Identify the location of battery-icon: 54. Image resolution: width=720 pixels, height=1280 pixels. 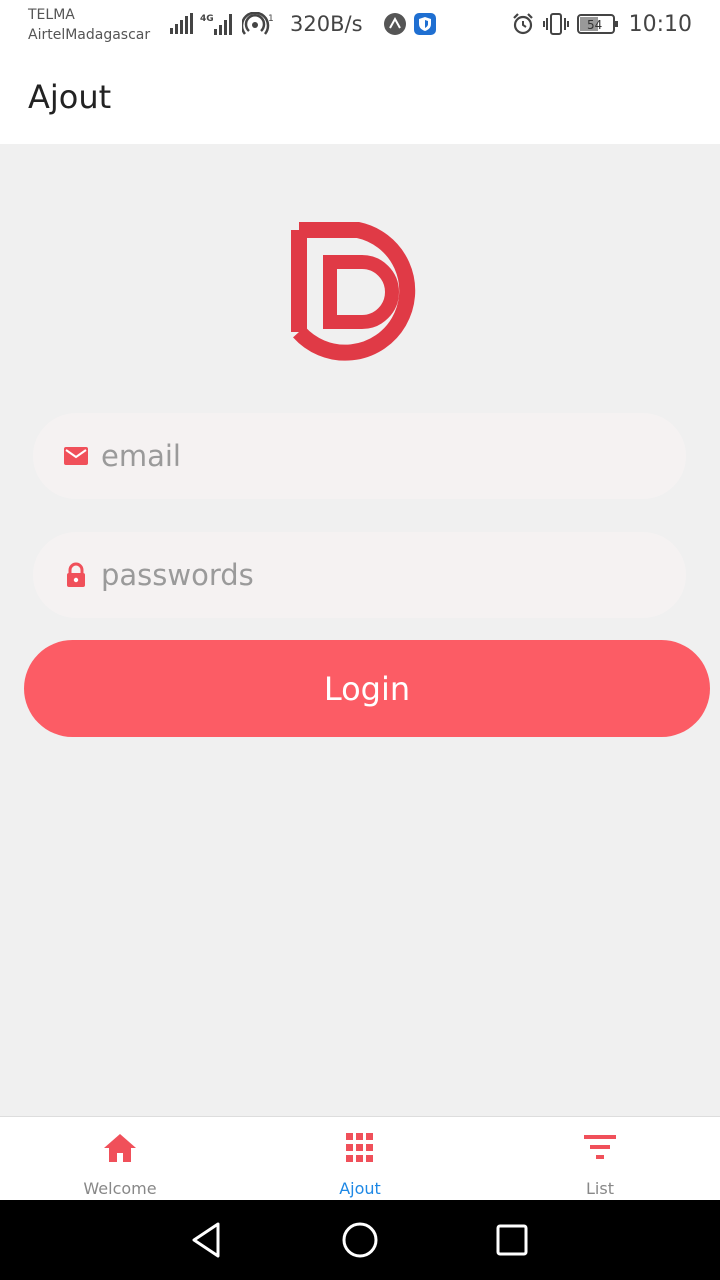
(597, 24).